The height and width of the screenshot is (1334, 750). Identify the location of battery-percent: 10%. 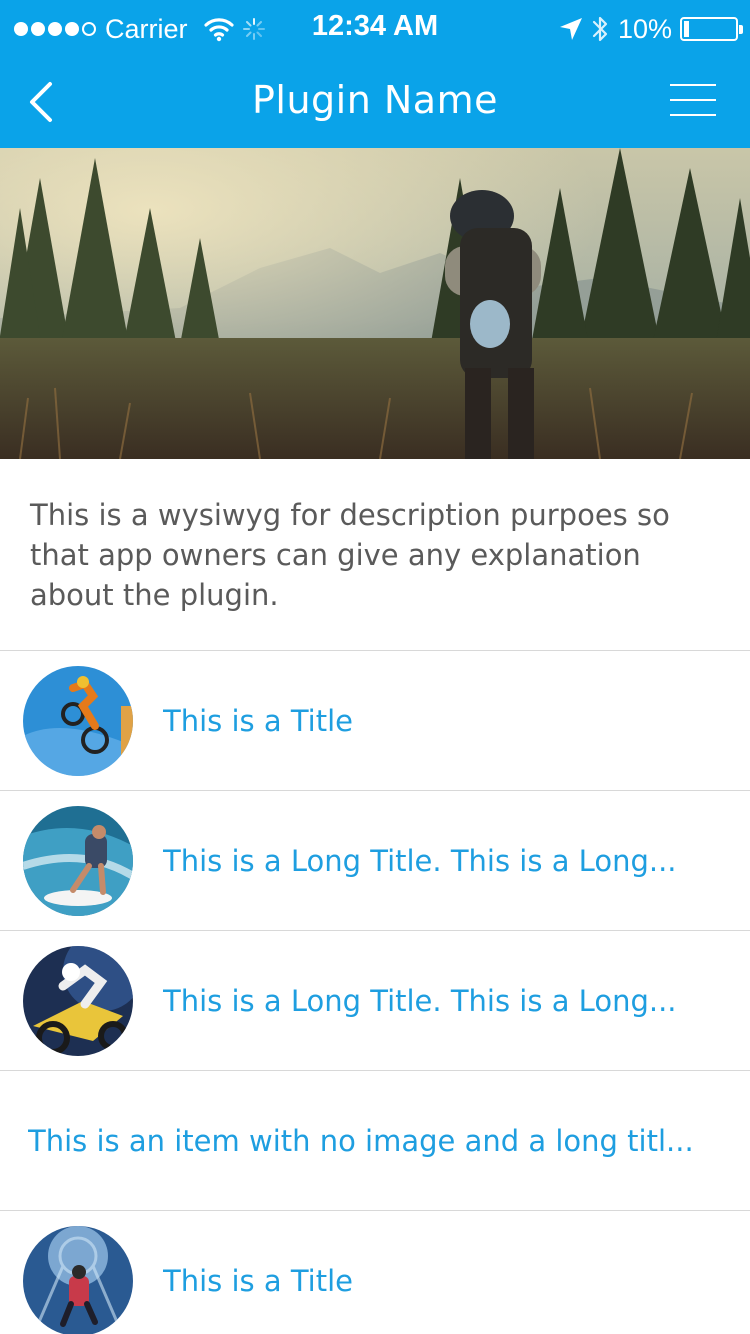
(644, 28).